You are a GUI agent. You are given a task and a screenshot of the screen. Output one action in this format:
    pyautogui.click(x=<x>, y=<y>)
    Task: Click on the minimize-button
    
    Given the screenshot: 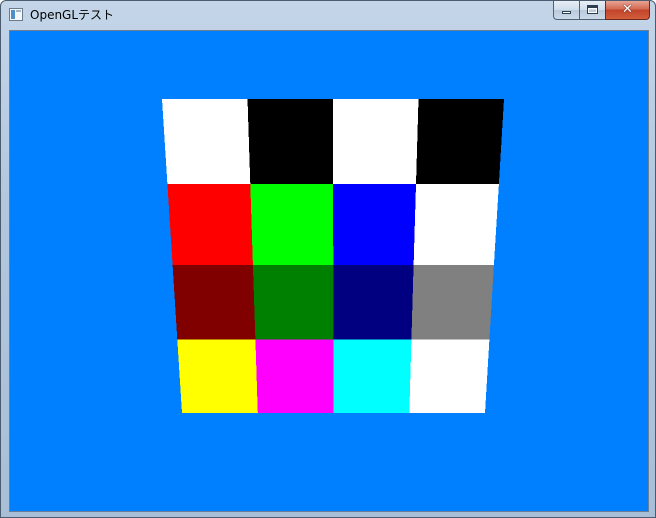 What is the action you would take?
    pyautogui.click(x=566, y=10)
    